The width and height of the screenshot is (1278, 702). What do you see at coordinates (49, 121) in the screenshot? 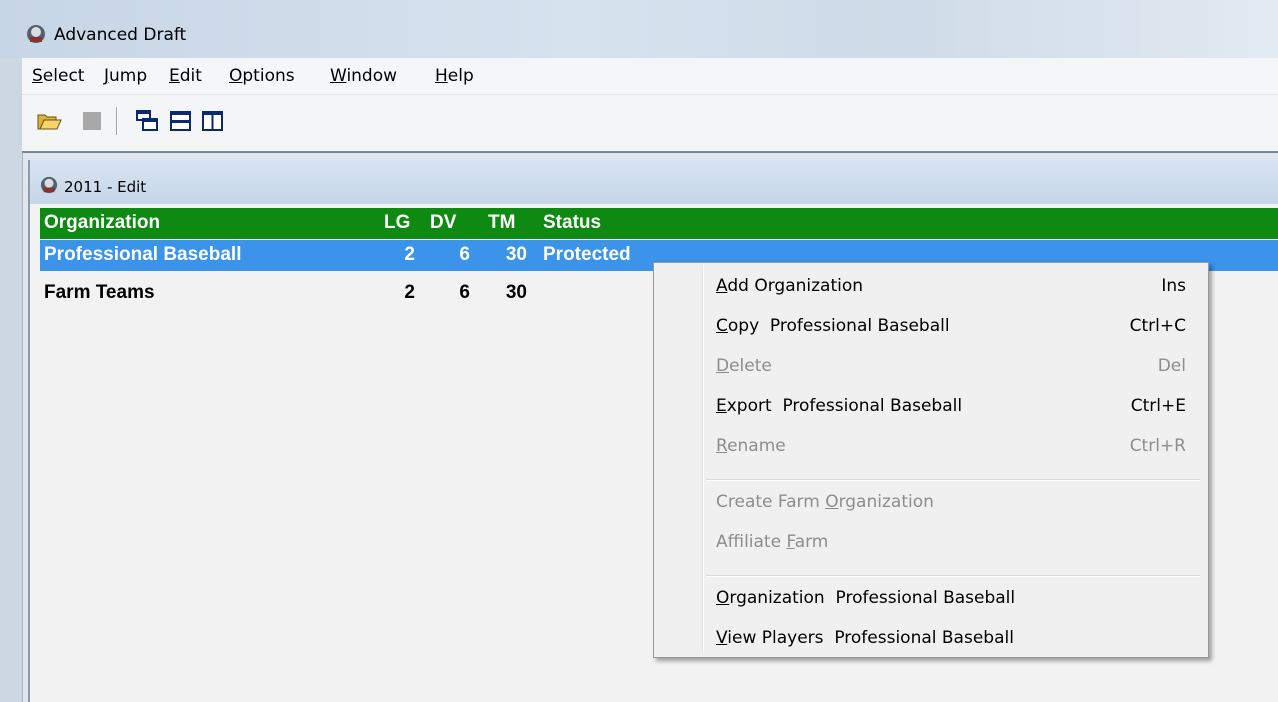
I see `open-folder-icon` at bounding box center [49, 121].